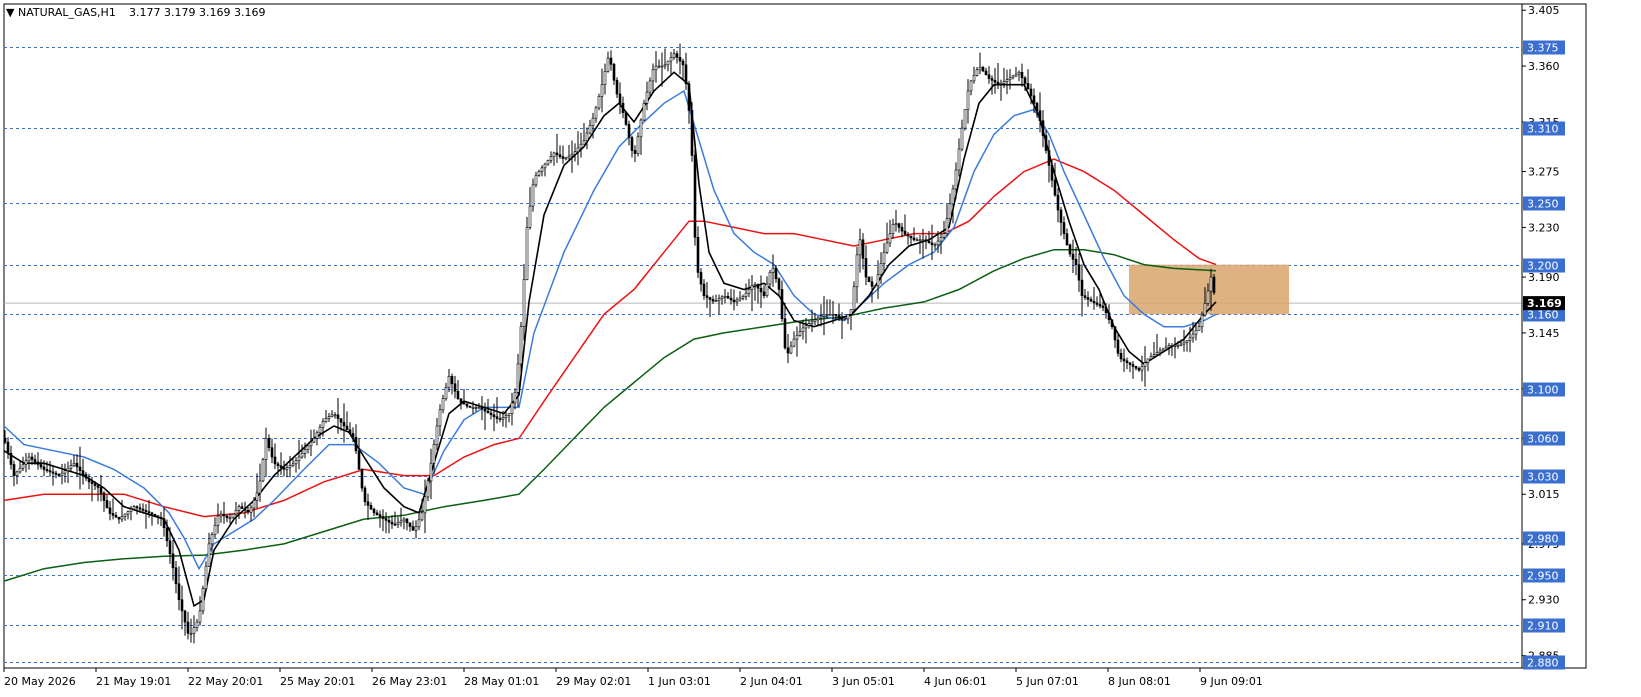 The image size is (1641, 697). What do you see at coordinates (67, 12) in the screenshot?
I see `symbol-label: NATURAL_GAS,H1` at bounding box center [67, 12].